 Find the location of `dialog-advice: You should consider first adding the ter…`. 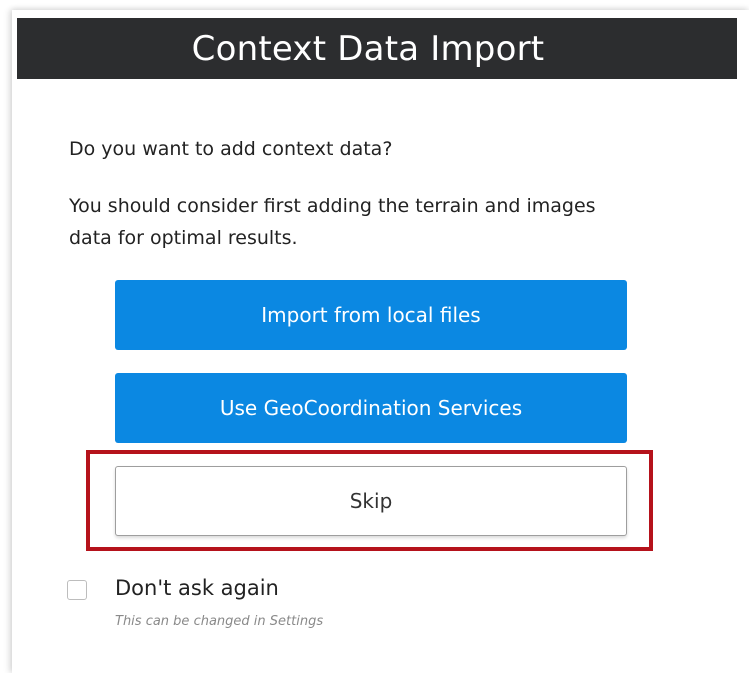

dialog-advice: You should consider first adding the ter… is located at coordinates (332, 222).